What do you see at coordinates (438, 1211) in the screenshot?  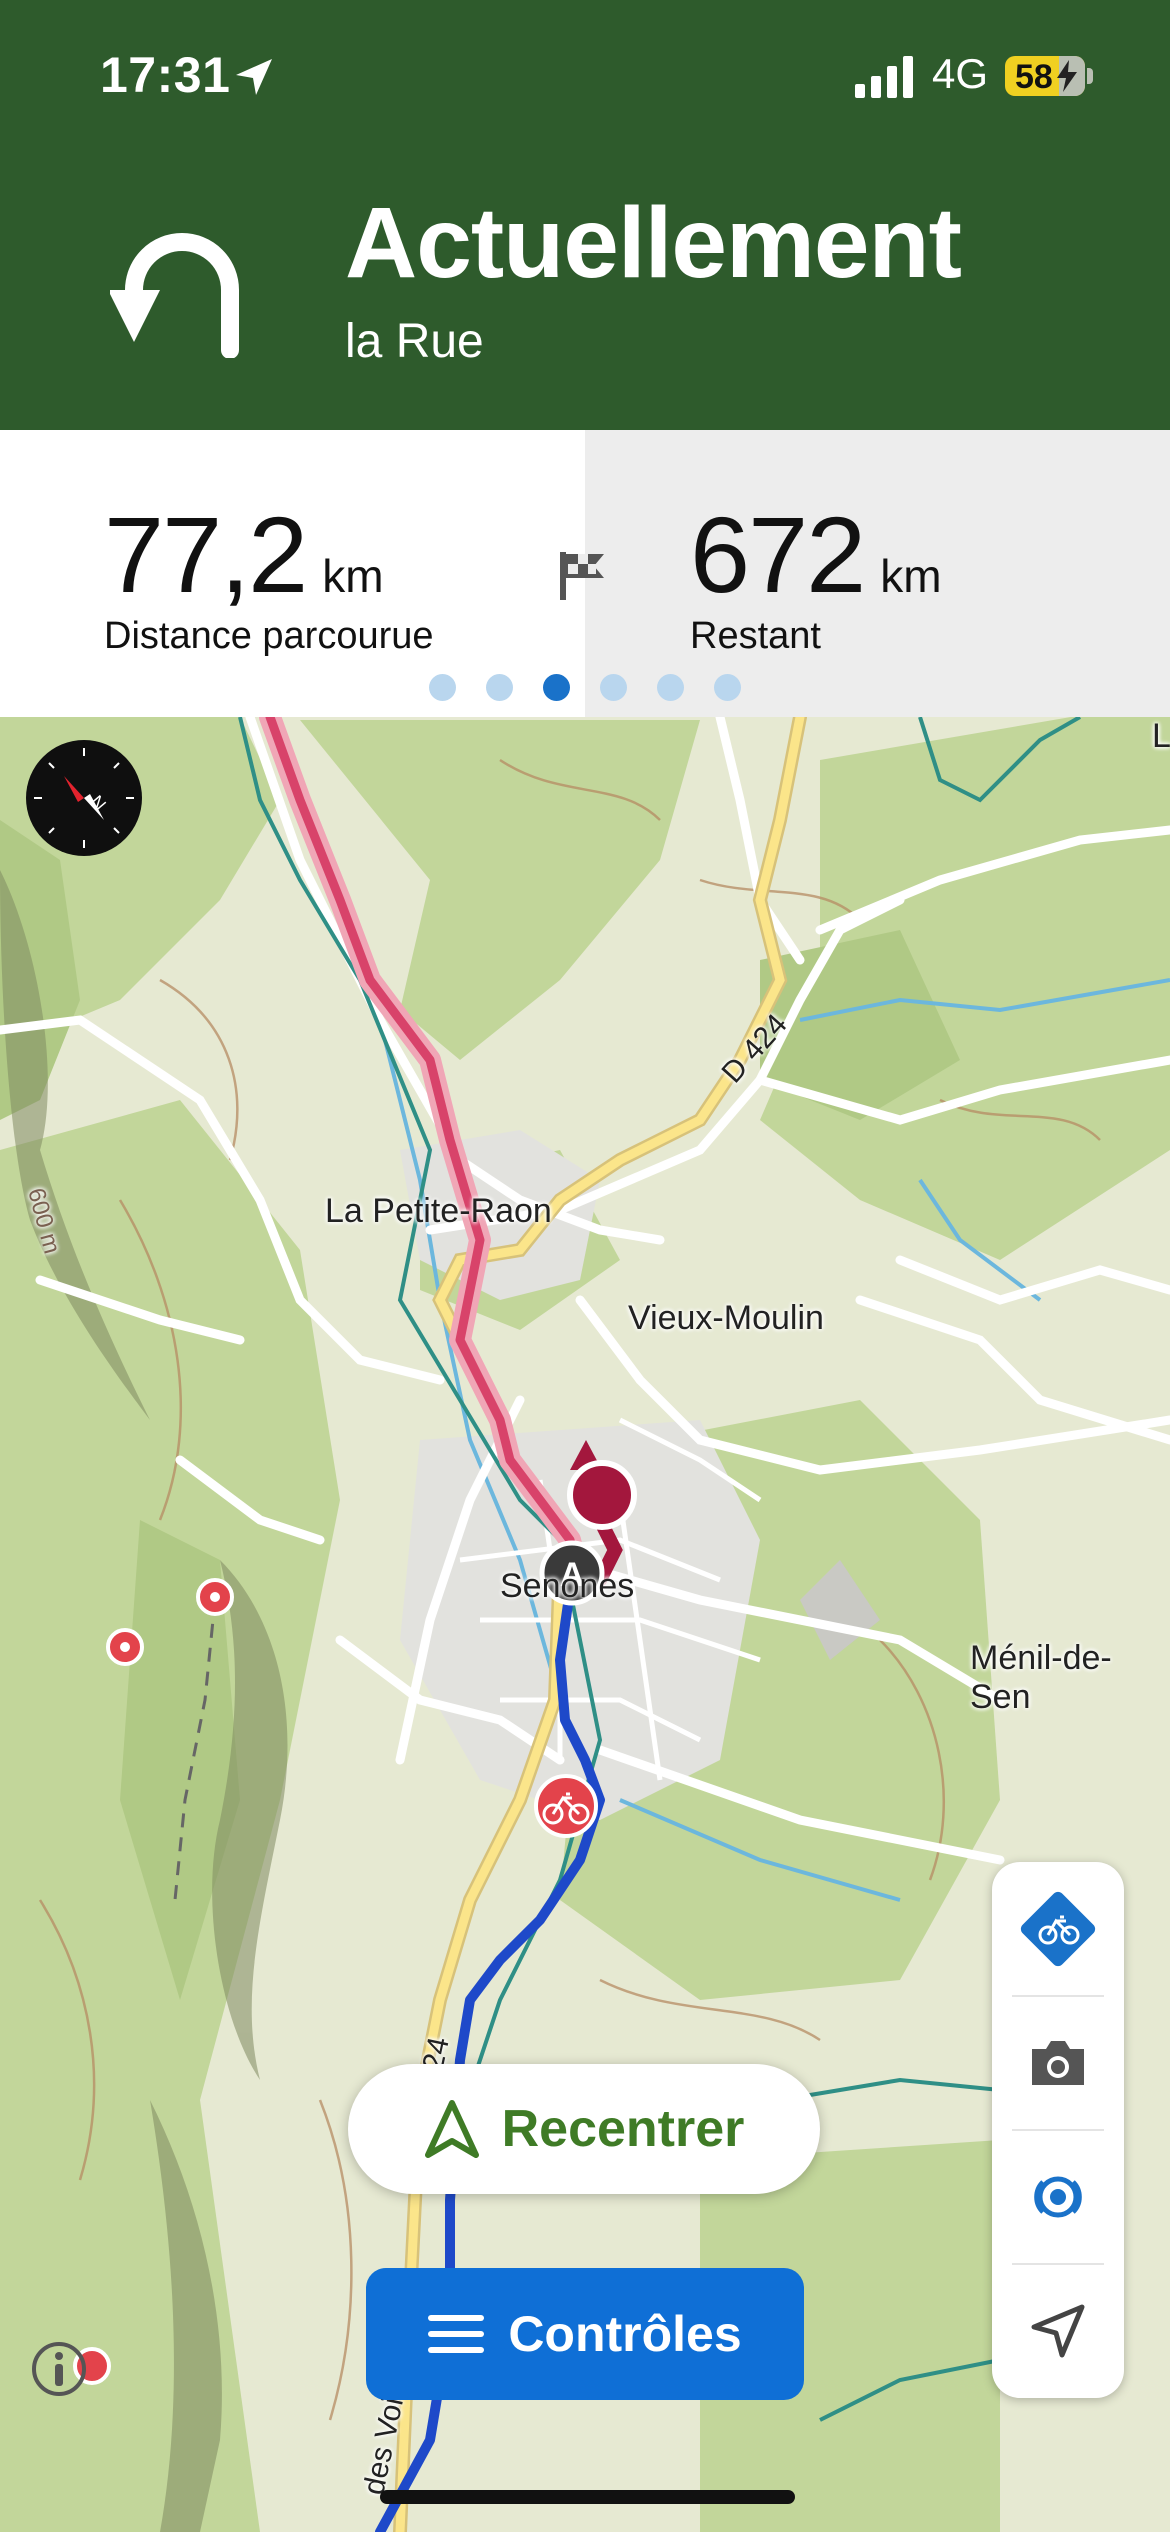 I see `label-la-petite-raon: La Petite-Raon` at bounding box center [438, 1211].